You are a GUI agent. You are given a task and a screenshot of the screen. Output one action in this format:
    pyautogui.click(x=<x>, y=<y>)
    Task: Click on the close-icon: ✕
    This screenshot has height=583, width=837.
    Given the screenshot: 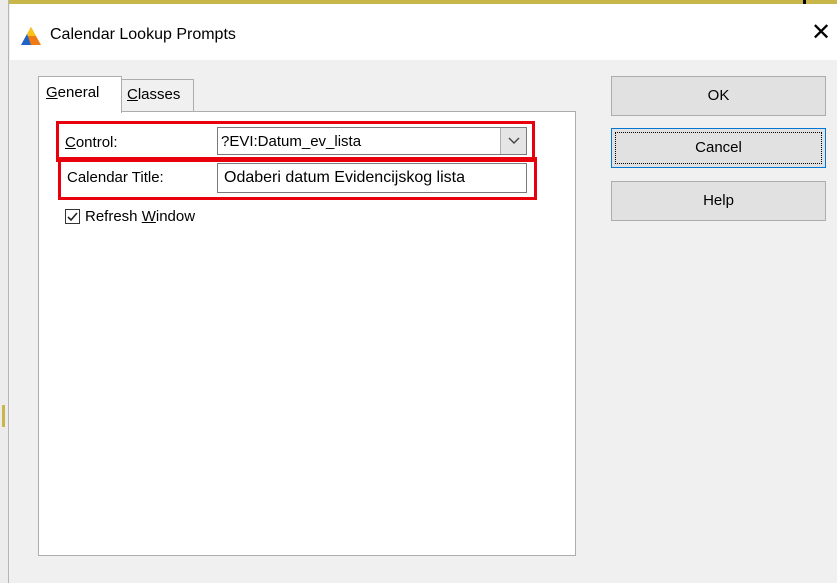 What is the action you would take?
    pyautogui.click(x=821, y=33)
    